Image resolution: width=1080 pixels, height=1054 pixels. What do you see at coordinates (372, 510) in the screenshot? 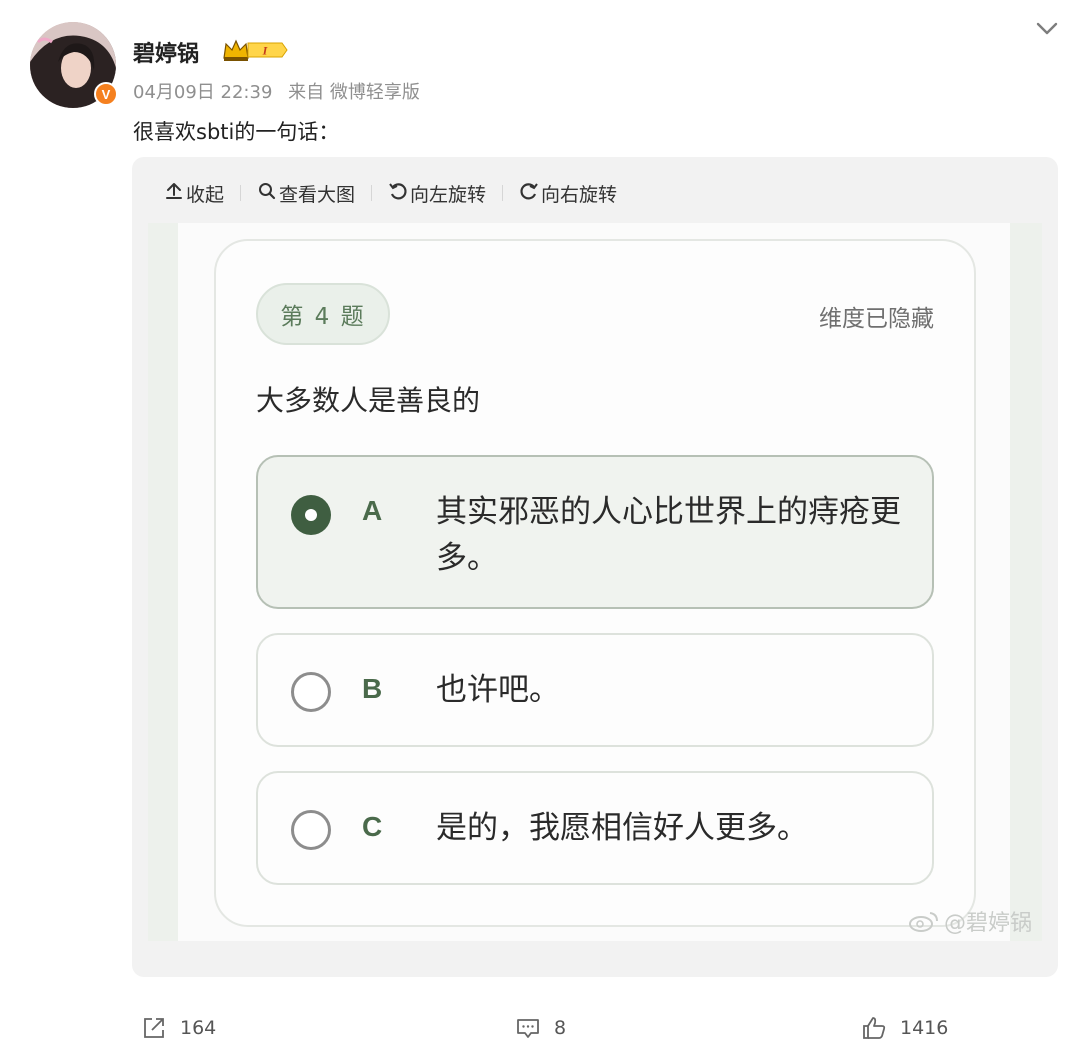
I see `option-letter: A` at bounding box center [372, 510].